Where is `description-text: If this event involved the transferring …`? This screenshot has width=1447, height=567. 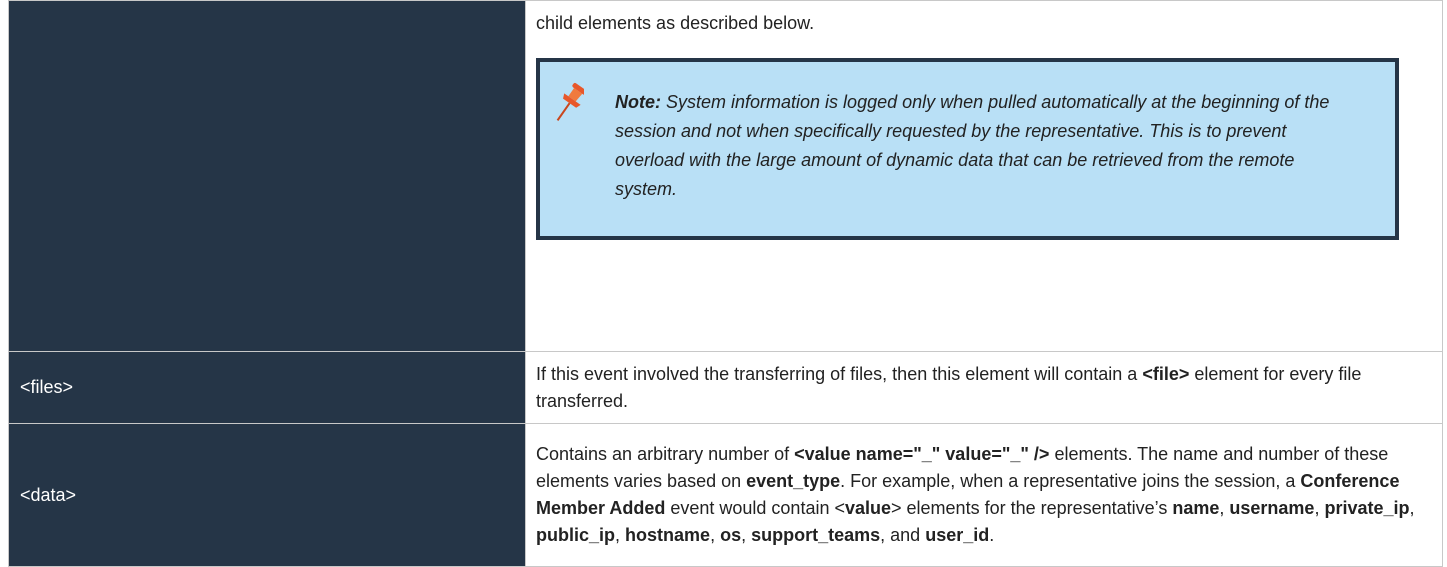
description-text: If this event involved the transferring … is located at coordinates (839, 373).